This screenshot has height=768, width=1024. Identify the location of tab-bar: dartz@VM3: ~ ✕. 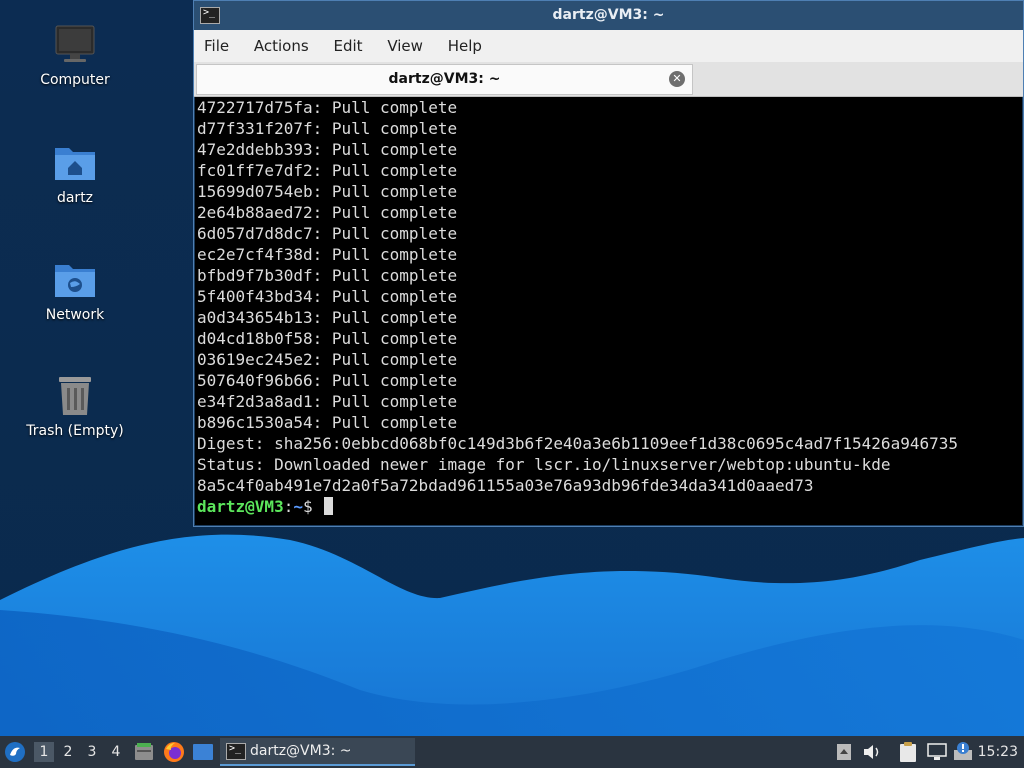
(608, 79).